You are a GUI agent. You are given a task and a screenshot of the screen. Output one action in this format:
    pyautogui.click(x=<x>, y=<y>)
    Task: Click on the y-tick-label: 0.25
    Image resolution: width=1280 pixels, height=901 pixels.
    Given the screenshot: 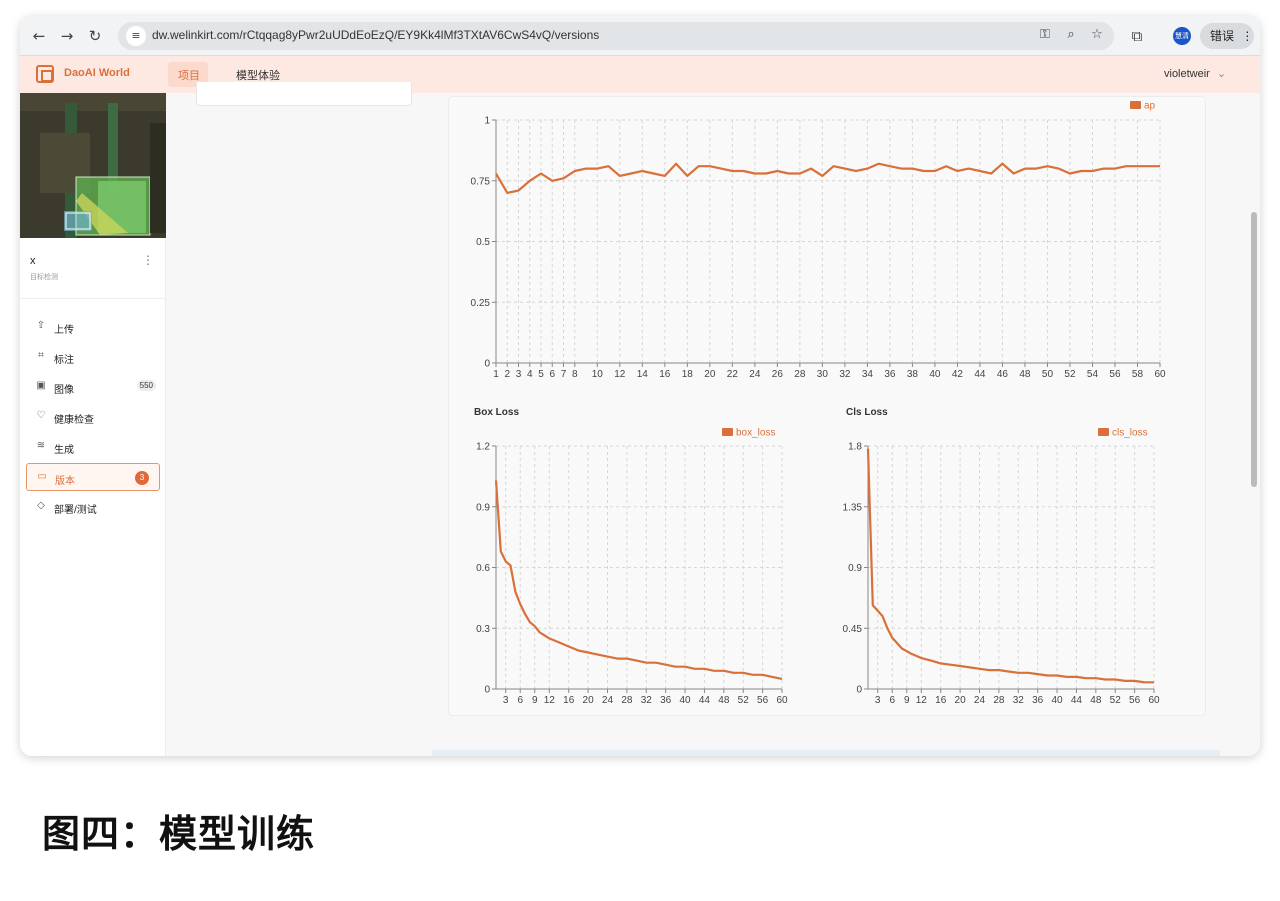 What is the action you would take?
    pyautogui.click(x=481, y=303)
    